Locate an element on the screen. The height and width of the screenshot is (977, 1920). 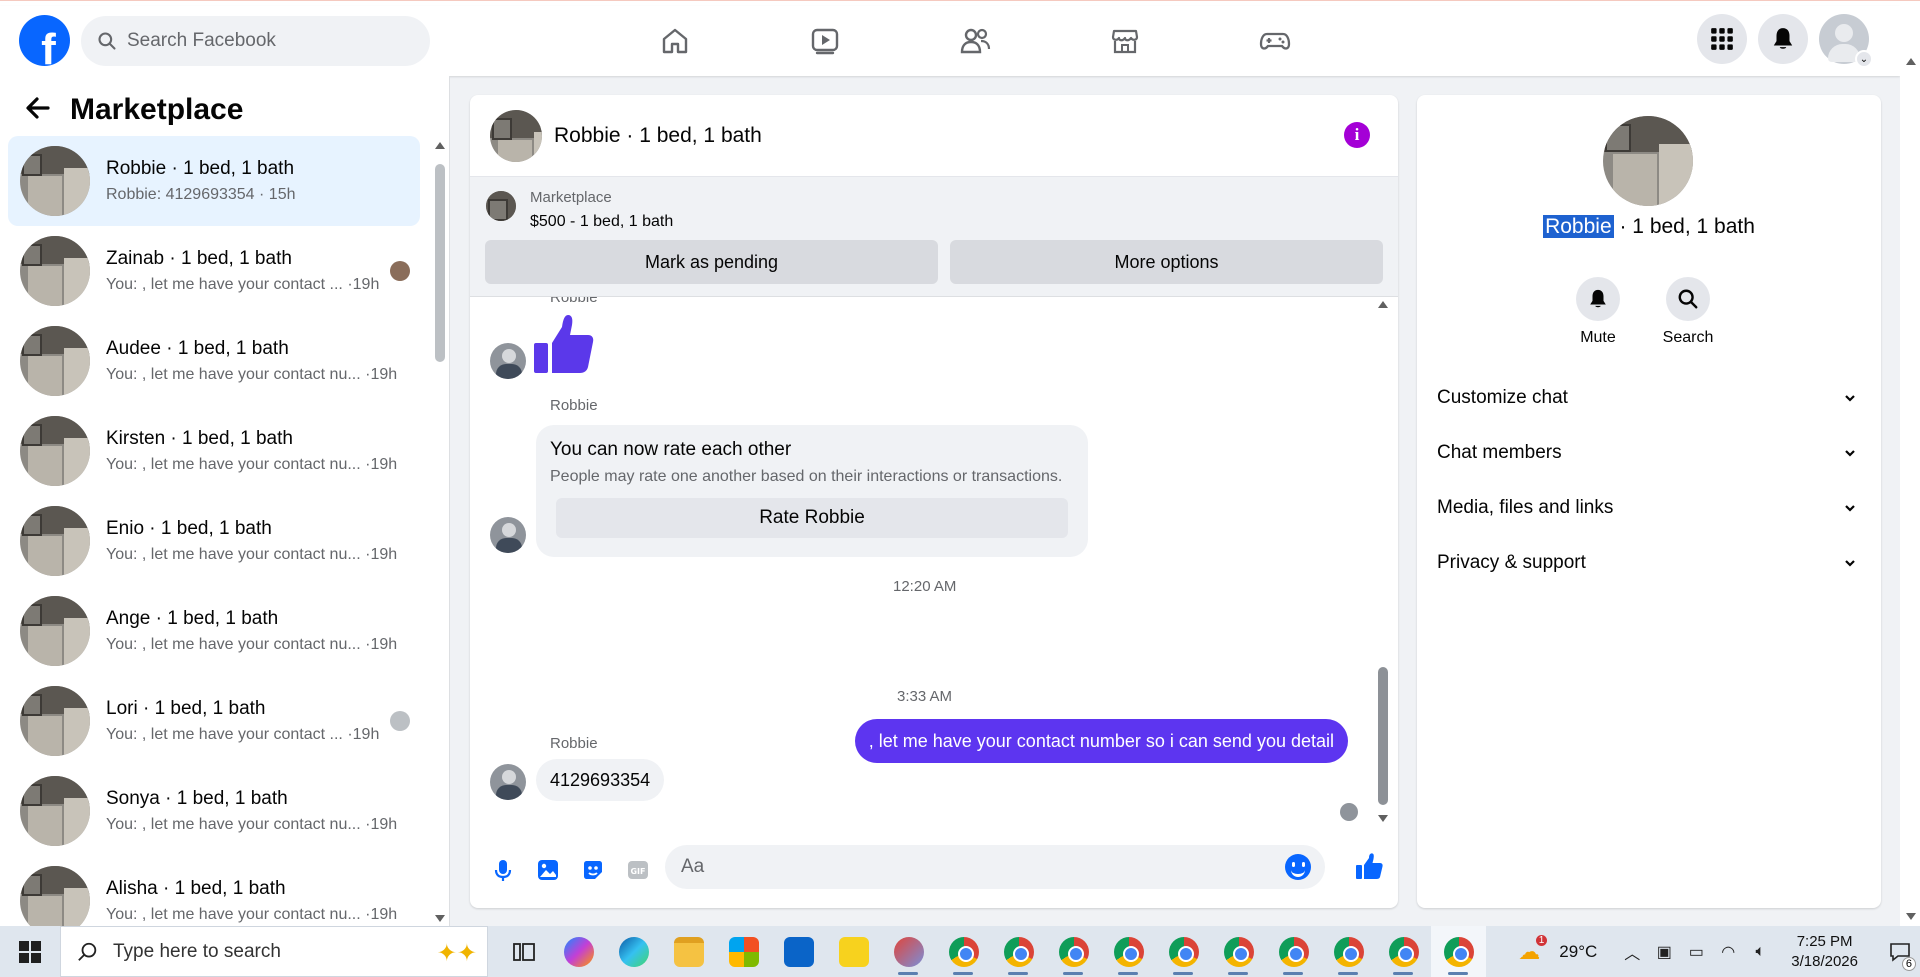
incoming-message: 4129693354 is located at coordinates (600, 780).